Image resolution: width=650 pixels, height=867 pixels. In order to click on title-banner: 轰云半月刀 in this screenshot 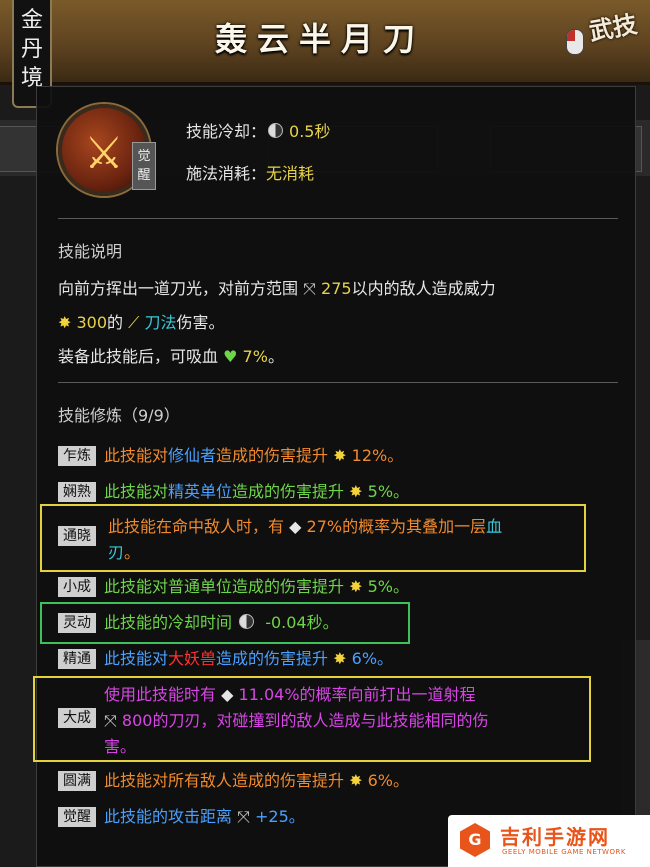, I will do `click(325, 42)`.